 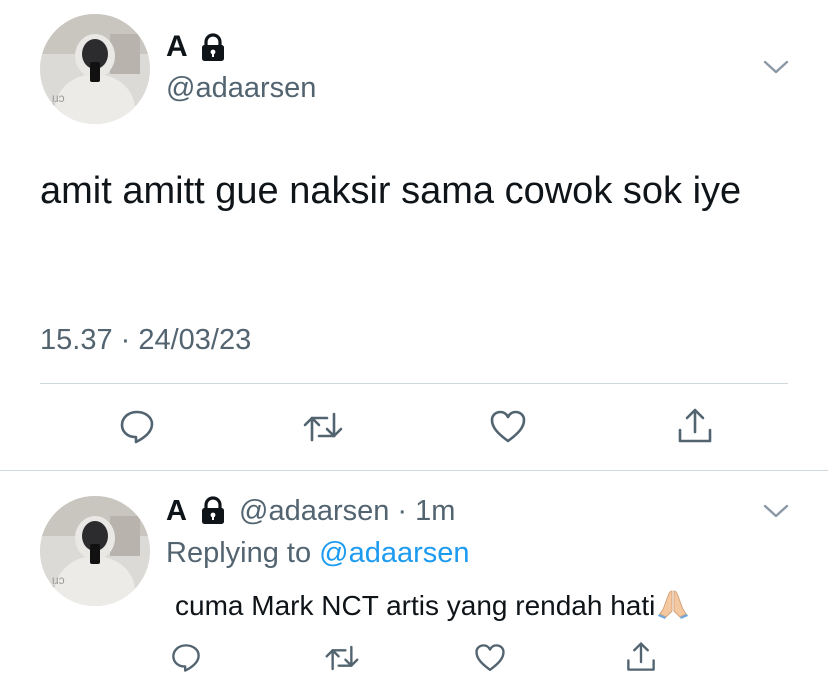 I want to click on reply-text-row: cuma Mark NCT artis yang rendah hati, so click(x=432, y=605).